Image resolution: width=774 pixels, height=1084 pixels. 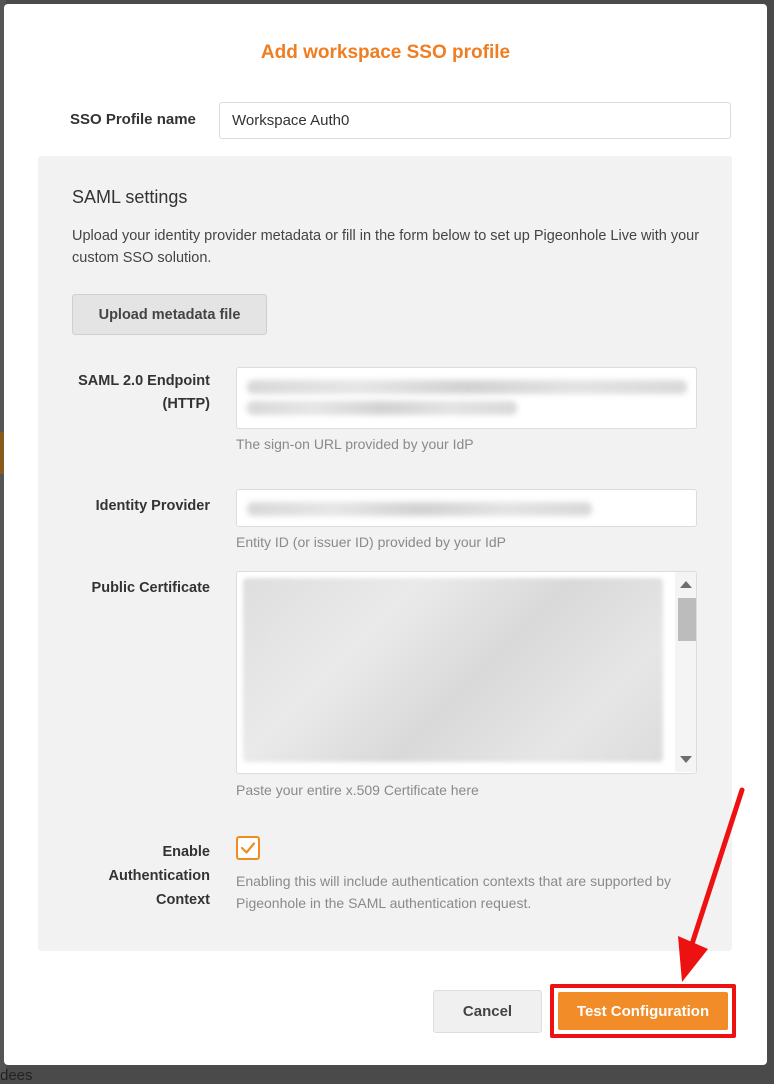 What do you see at coordinates (355, 444) in the screenshot?
I see `endpoint-help: The sign-on URL provided by your IdP` at bounding box center [355, 444].